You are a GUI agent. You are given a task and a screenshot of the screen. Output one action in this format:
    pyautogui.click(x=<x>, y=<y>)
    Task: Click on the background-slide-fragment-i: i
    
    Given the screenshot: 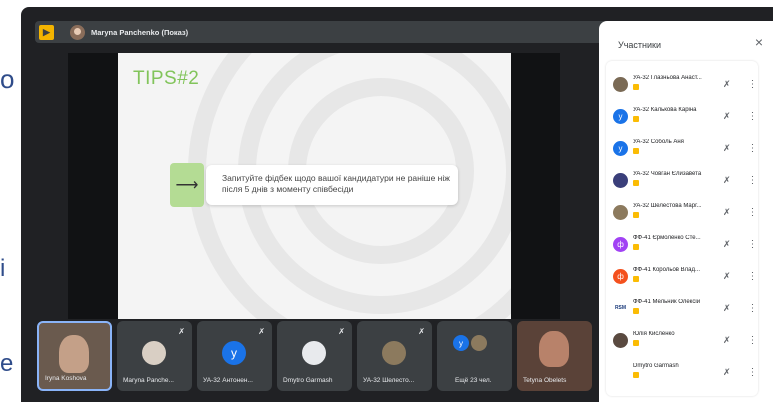 What is the action you would take?
    pyautogui.click(x=3, y=268)
    